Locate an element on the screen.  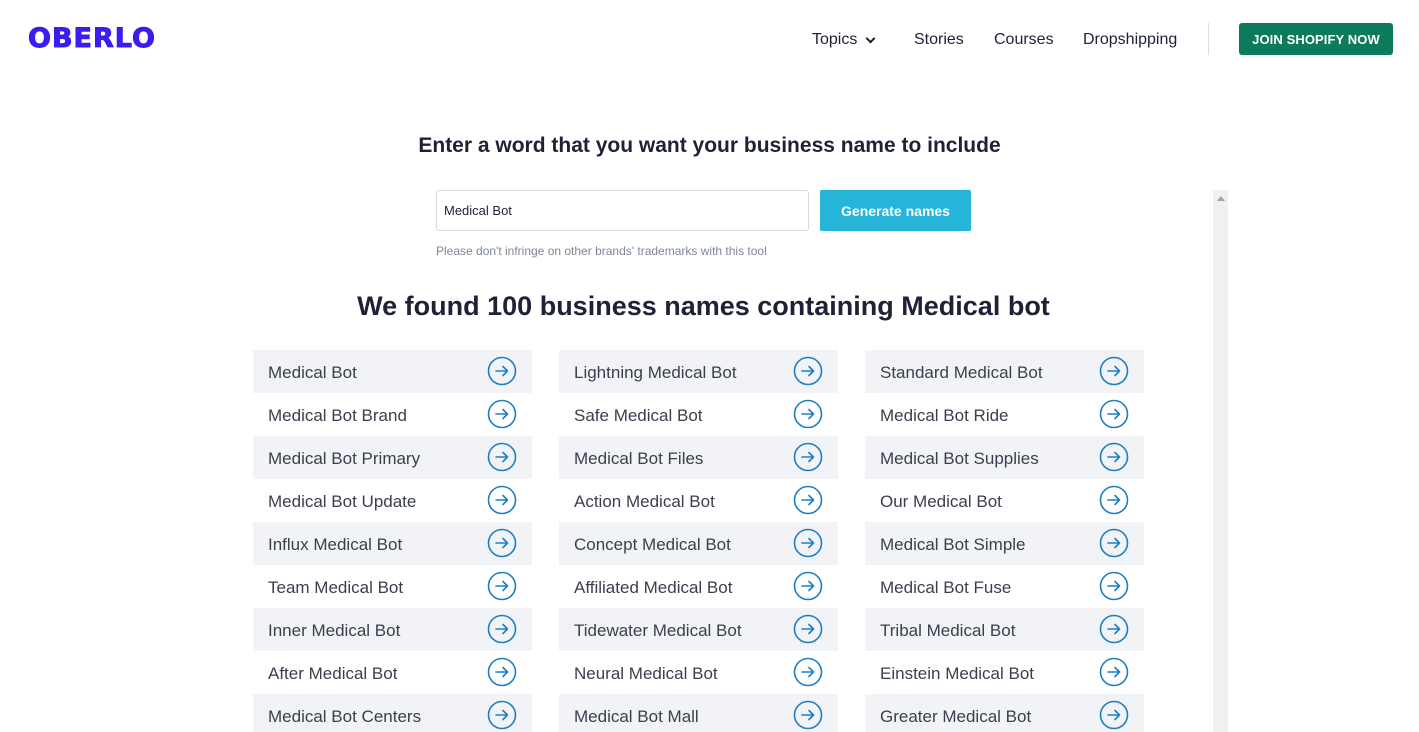
business-word-input is located at coordinates (622, 210).